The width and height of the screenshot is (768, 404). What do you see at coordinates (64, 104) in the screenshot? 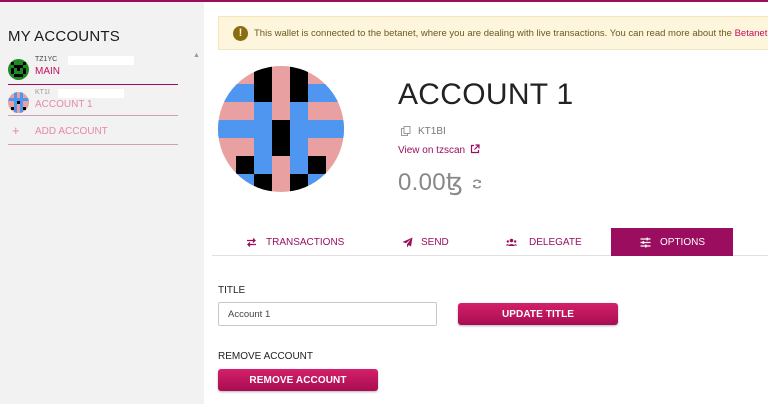
I see `account-name: ACCOUNT 1` at bounding box center [64, 104].